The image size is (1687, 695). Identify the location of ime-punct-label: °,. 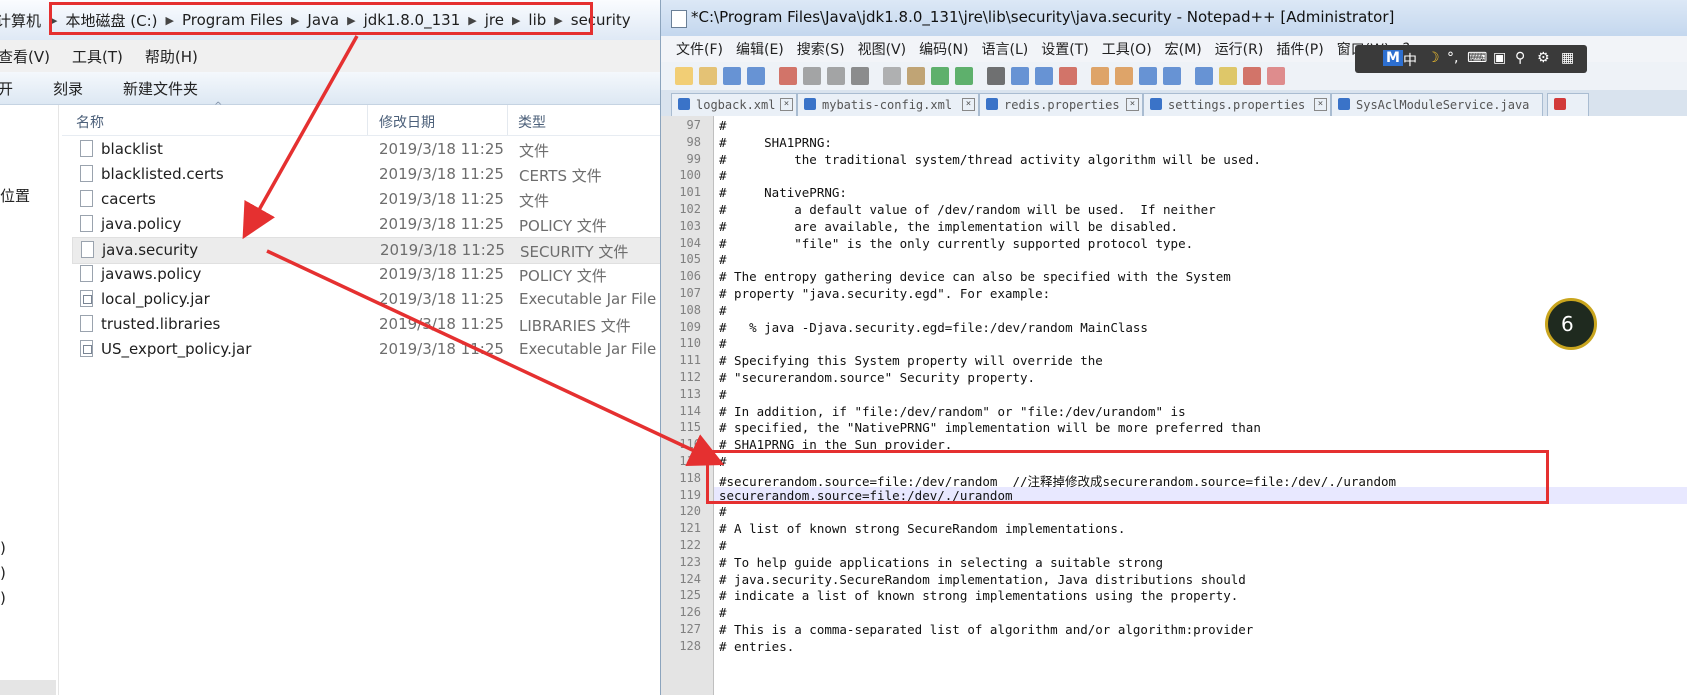
(1452, 58).